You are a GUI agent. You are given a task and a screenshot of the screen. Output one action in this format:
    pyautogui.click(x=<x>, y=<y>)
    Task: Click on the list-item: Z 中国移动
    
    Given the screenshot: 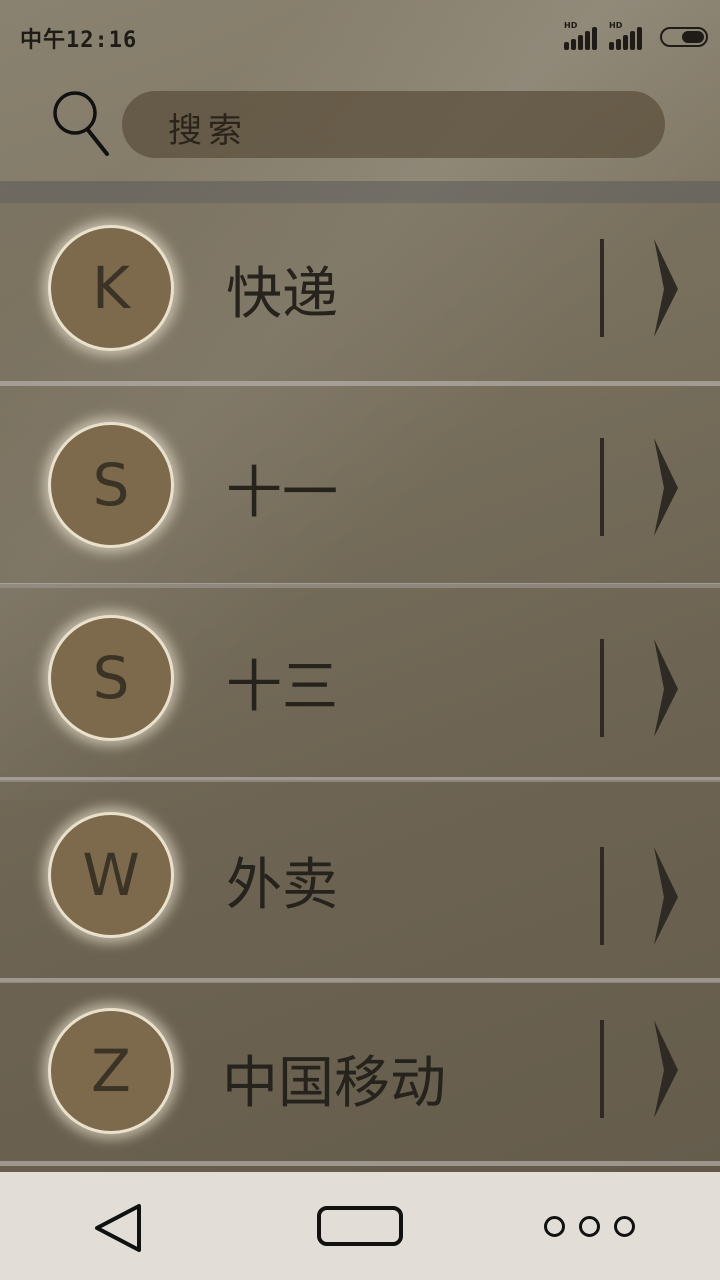 What is the action you would take?
    pyautogui.click(x=360, y=1076)
    